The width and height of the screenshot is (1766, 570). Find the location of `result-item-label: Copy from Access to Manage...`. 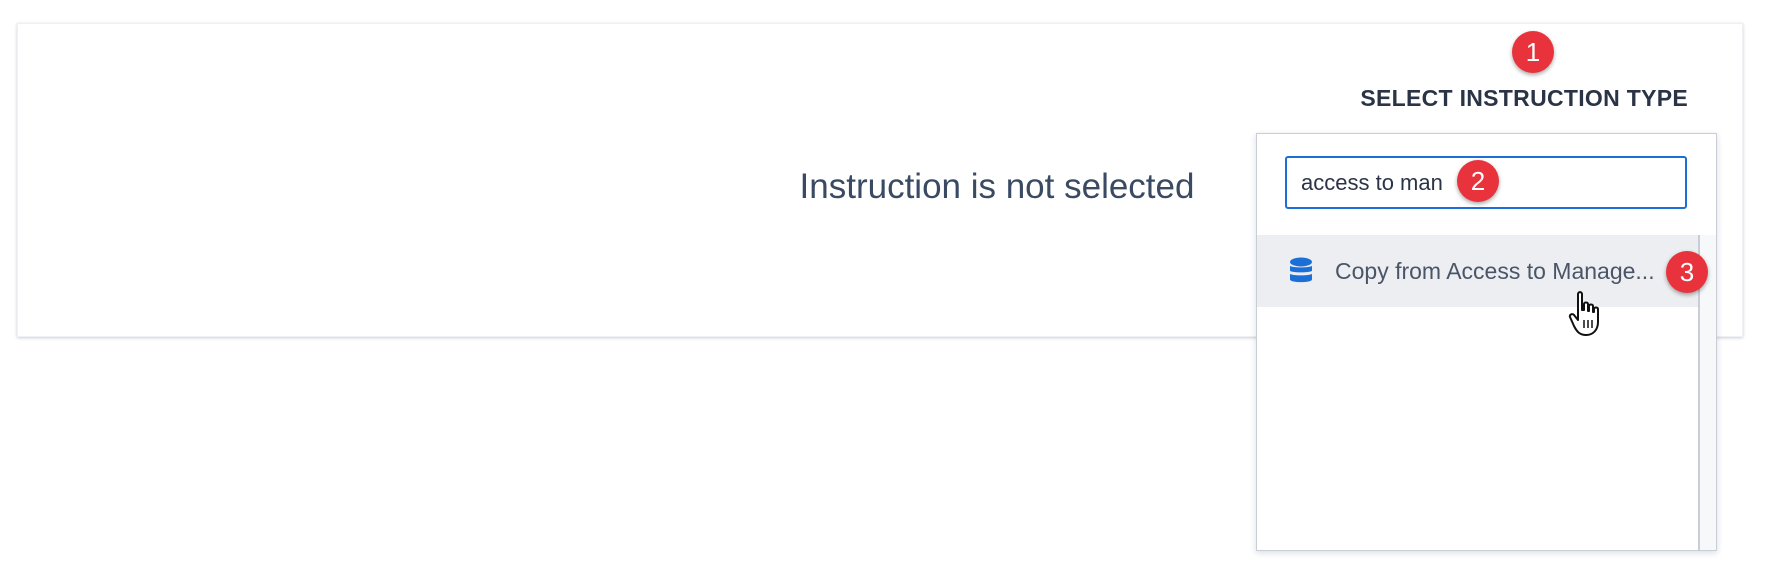

result-item-label: Copy from Access to Manage... is located at coordinates (1495, 270).